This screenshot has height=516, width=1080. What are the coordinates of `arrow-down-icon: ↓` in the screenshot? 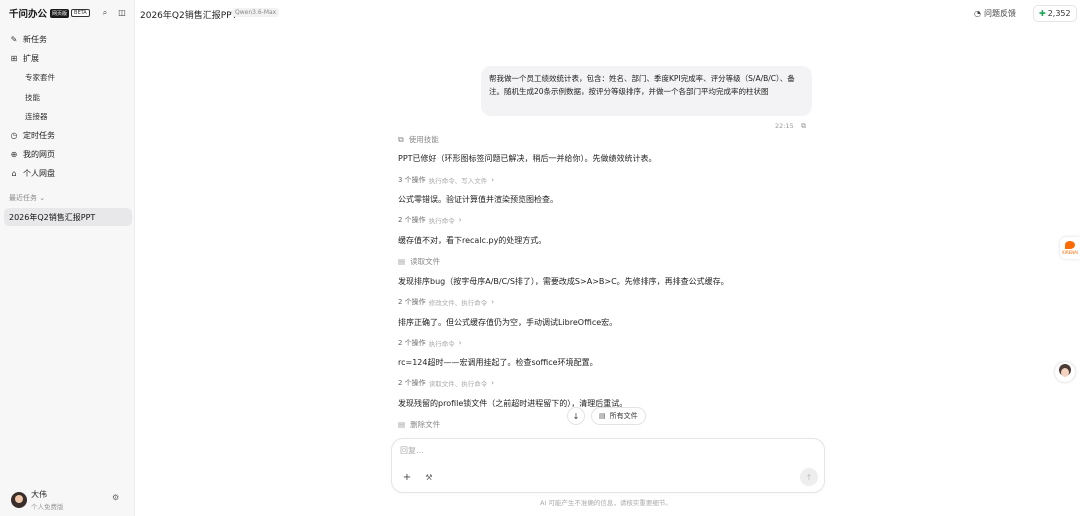 It's located at (576, 416).